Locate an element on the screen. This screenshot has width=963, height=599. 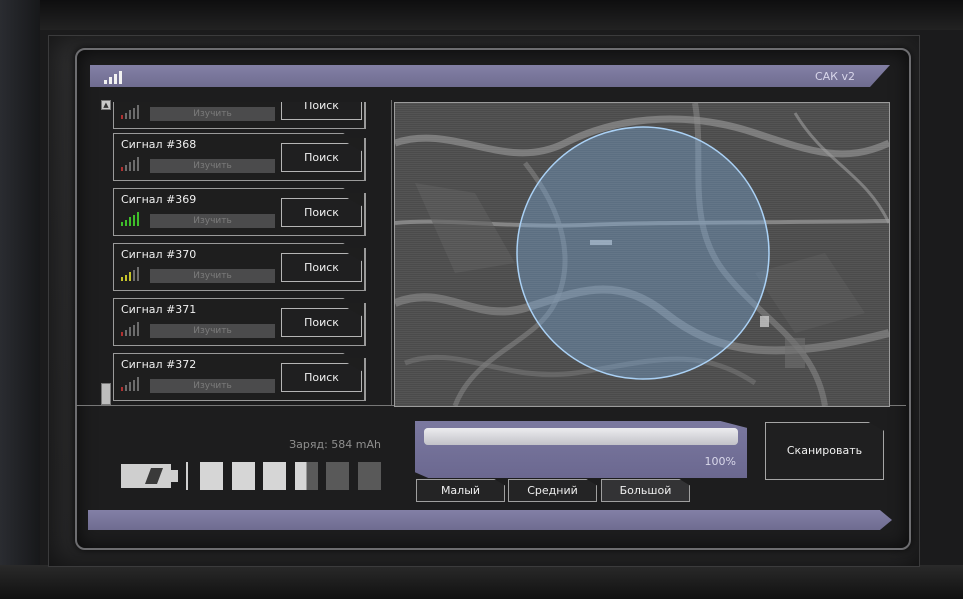
scan-progress-fill is located at coordinates (581, 436).